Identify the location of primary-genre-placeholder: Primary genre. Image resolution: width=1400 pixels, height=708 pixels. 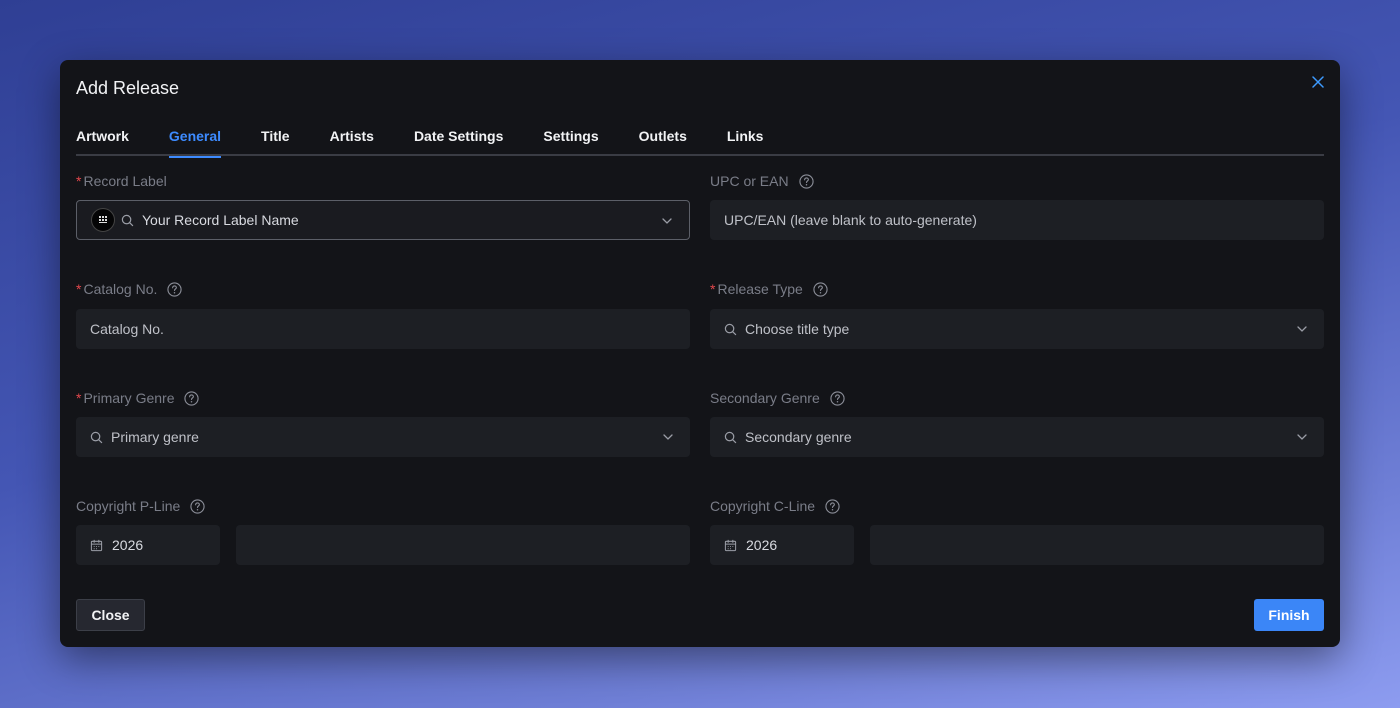
(155, 437).